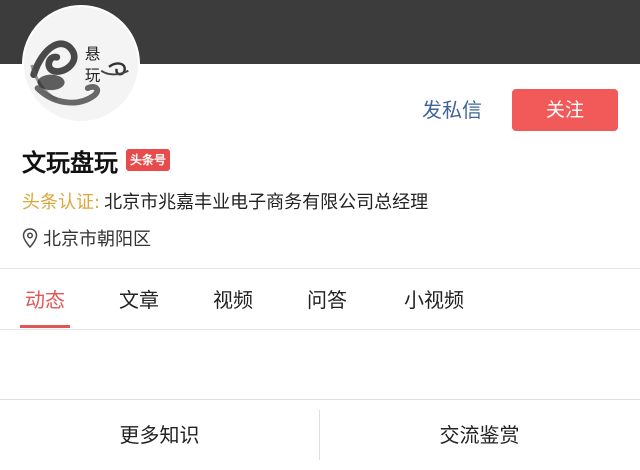 Image resolution: width=640 pixels, height=470 pixels. Describe the element at coordinates (61, 202) in the screenshot. I see `verification-label: 头条认证:` at that location.